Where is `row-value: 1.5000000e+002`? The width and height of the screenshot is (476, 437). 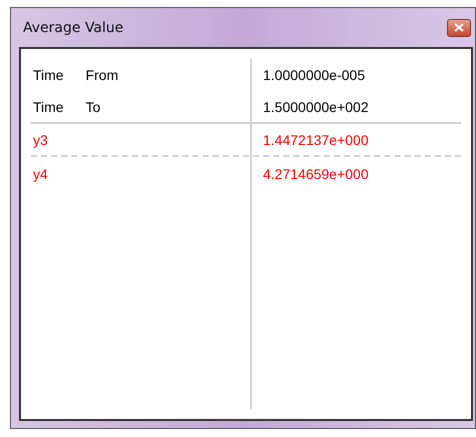
row-value: 1.5000000e+002 is located at coordinates (315, 106).